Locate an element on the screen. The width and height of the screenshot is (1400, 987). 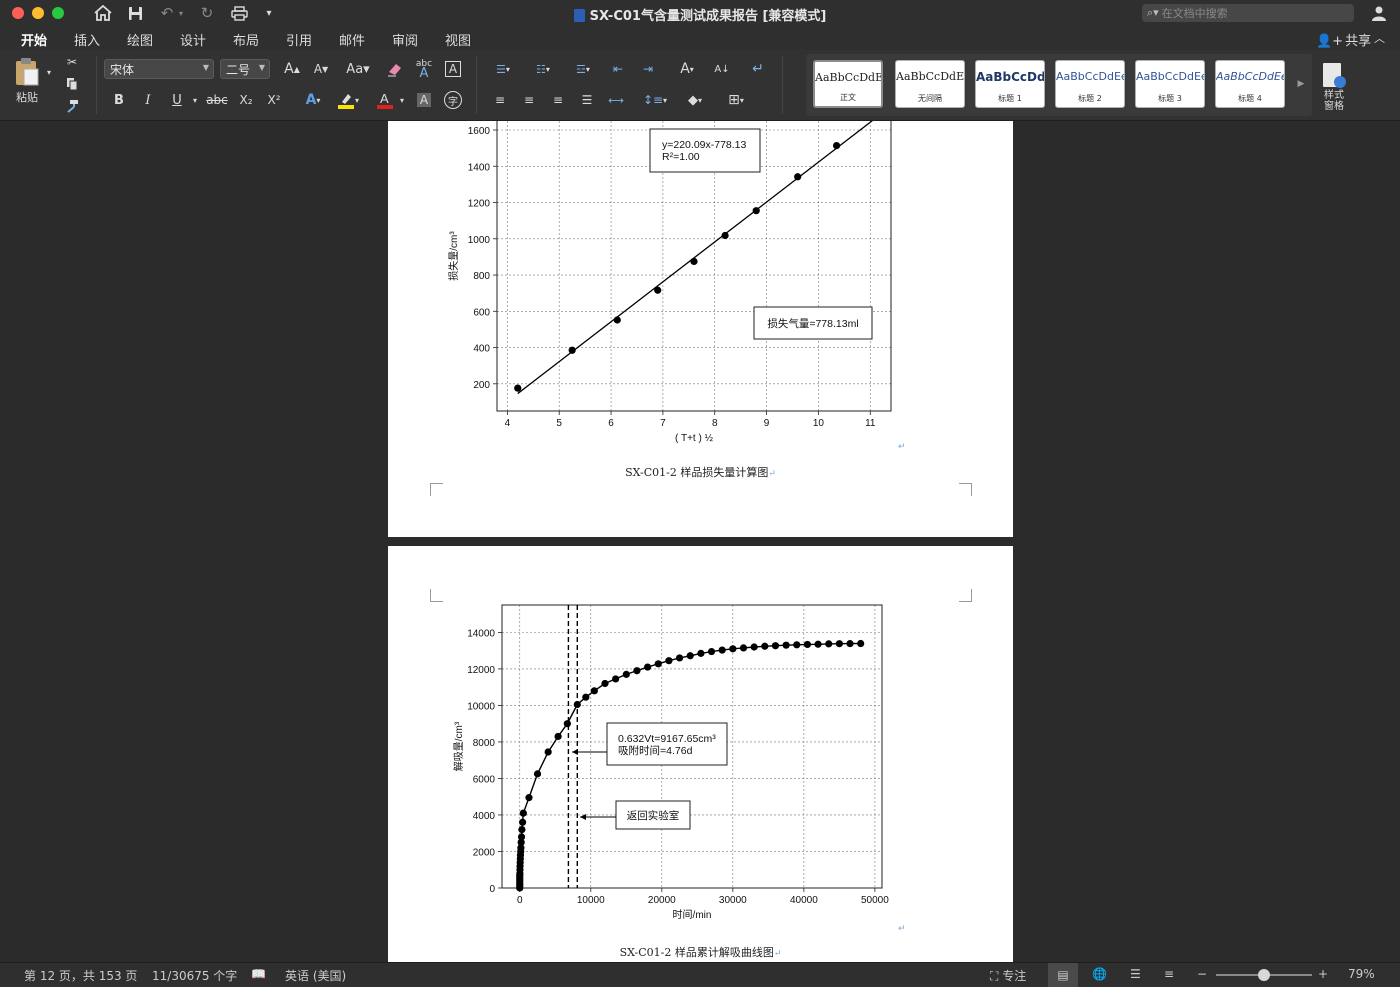
outline-view-icon: ☰ is located at coordinates (1135, 974).